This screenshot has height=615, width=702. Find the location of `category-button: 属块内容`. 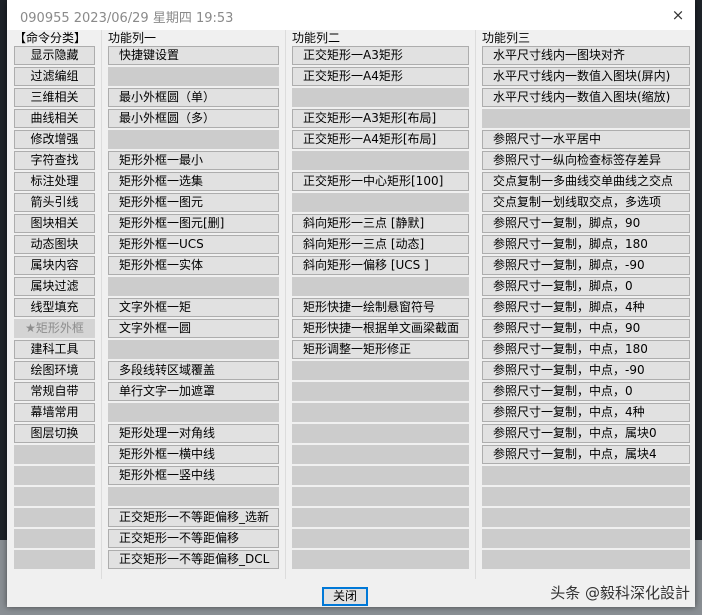

category-button: 属块内容 is located at coordinates (54, 265).